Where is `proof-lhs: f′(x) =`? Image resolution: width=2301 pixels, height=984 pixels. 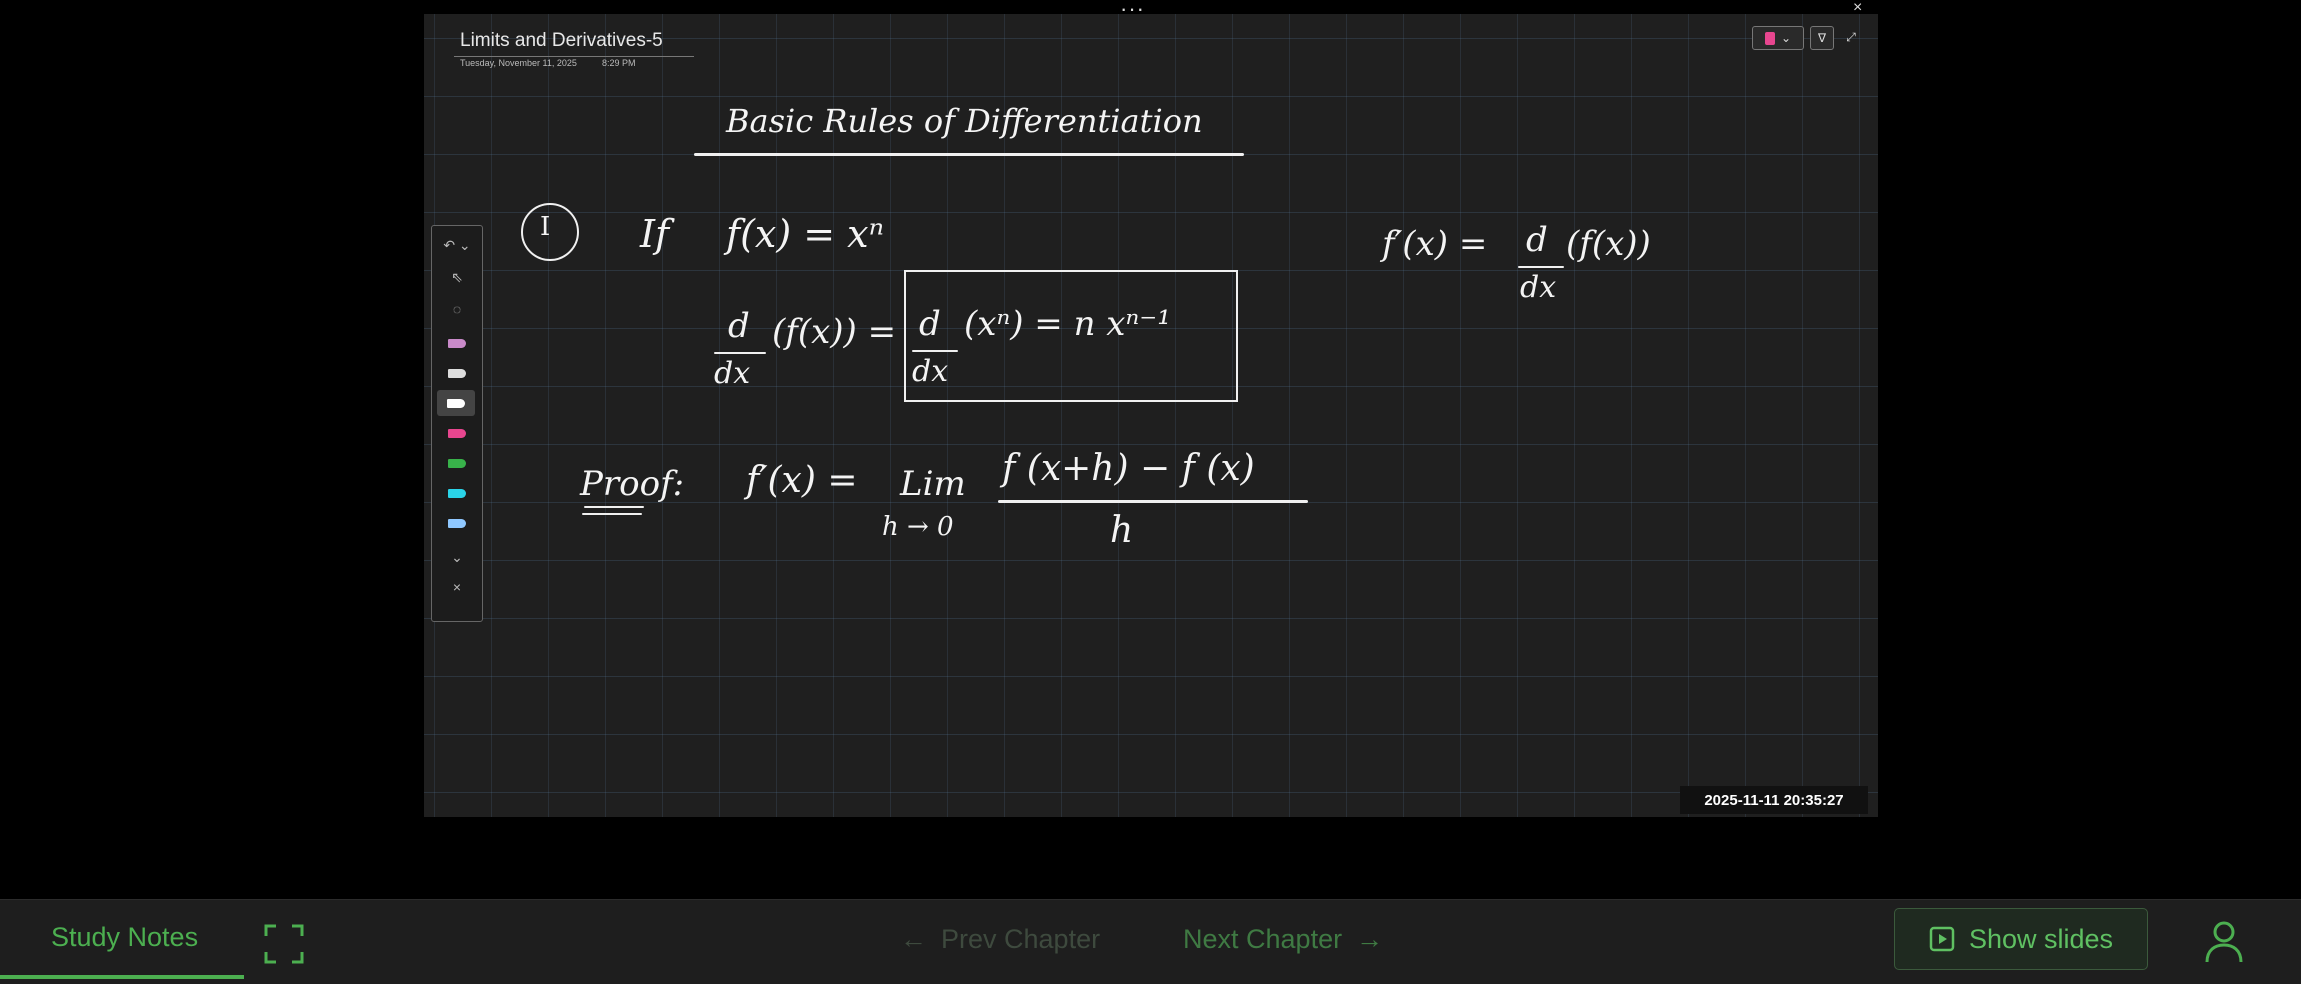
proof-lhs: f′(x) = is located at coordinates (802, 480).